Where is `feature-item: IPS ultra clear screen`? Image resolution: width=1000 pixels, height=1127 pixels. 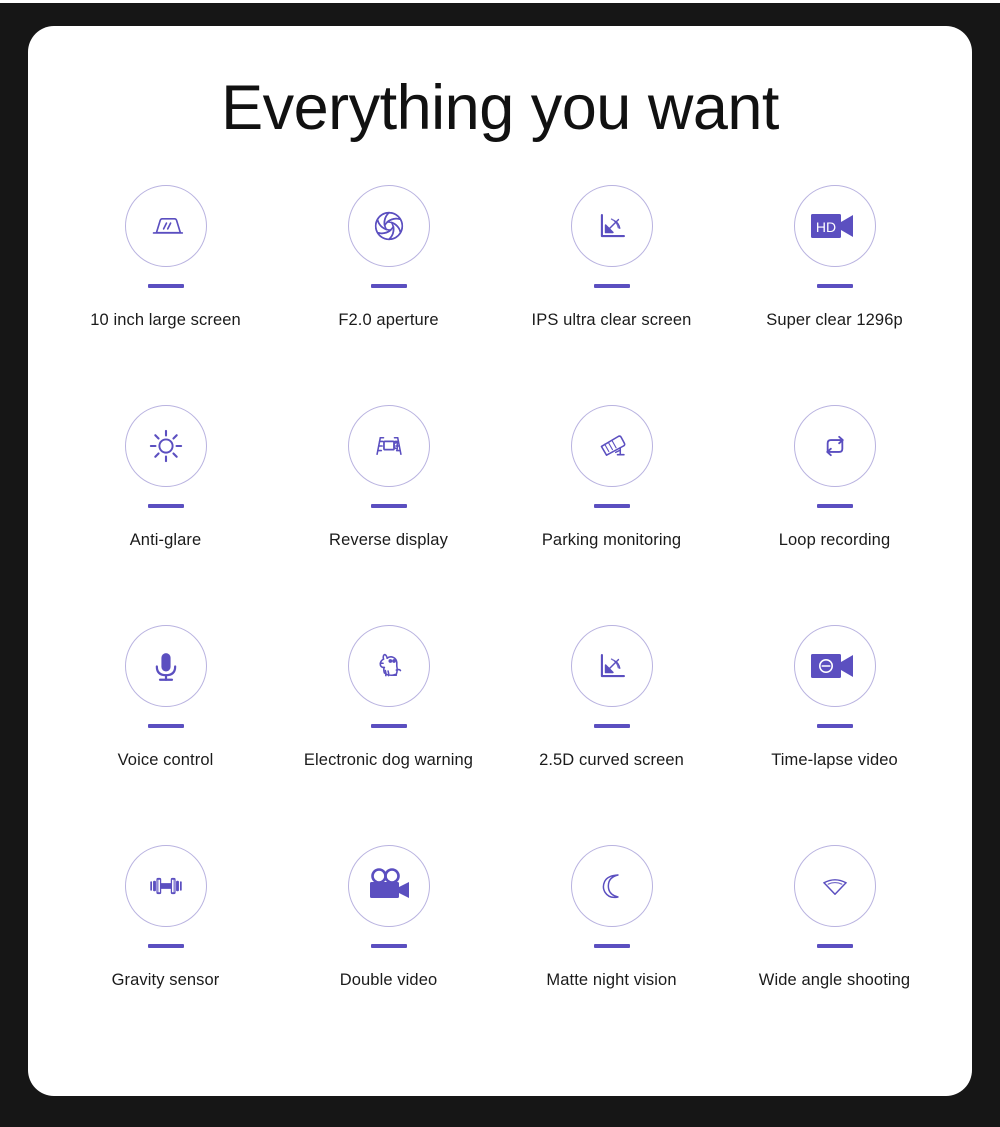
feature-item: IPS ultra clear screen is located at coordinates (611, 295).